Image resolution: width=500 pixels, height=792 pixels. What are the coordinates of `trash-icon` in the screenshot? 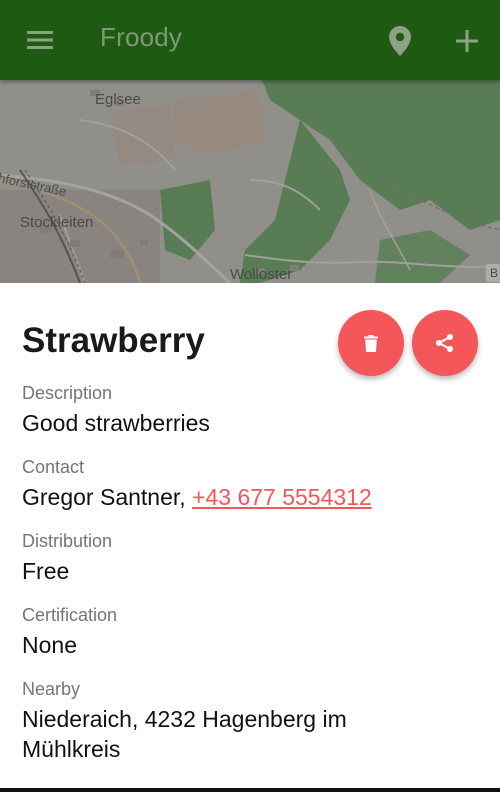 It's located at (371, 343).